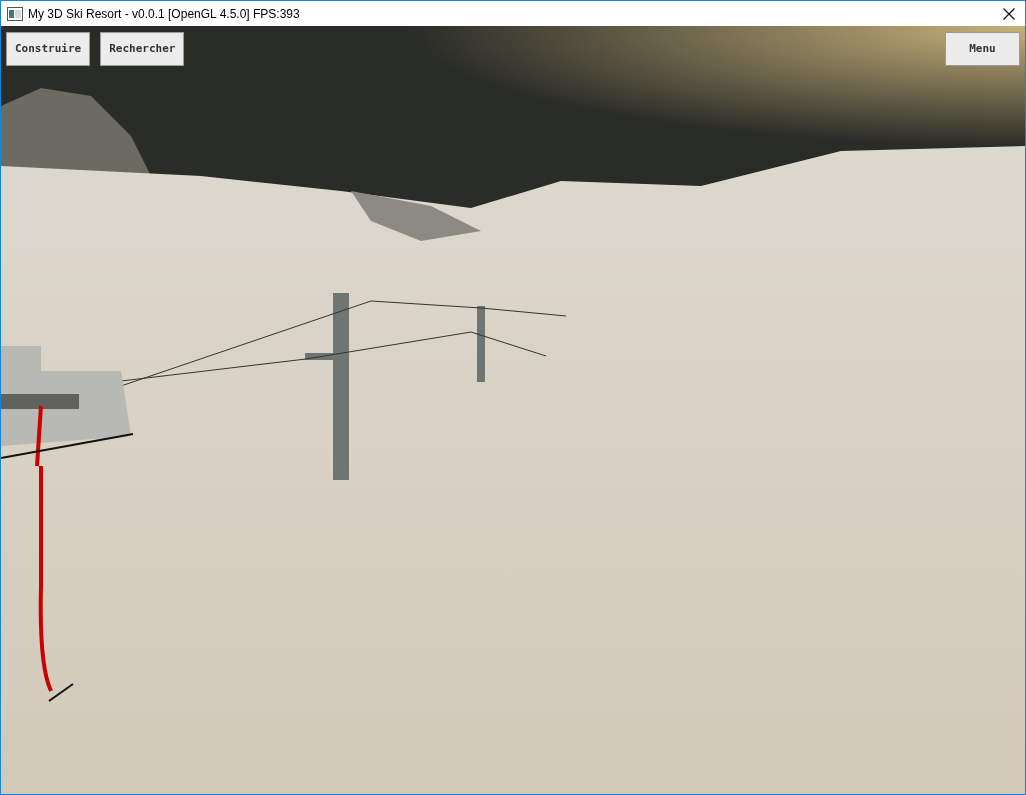 The height and width of the screenshot is (795, 1026). What do you see at coordinates (15, 13) in the screenshot?
I see `app-icon` at bounding box center [15, 13].